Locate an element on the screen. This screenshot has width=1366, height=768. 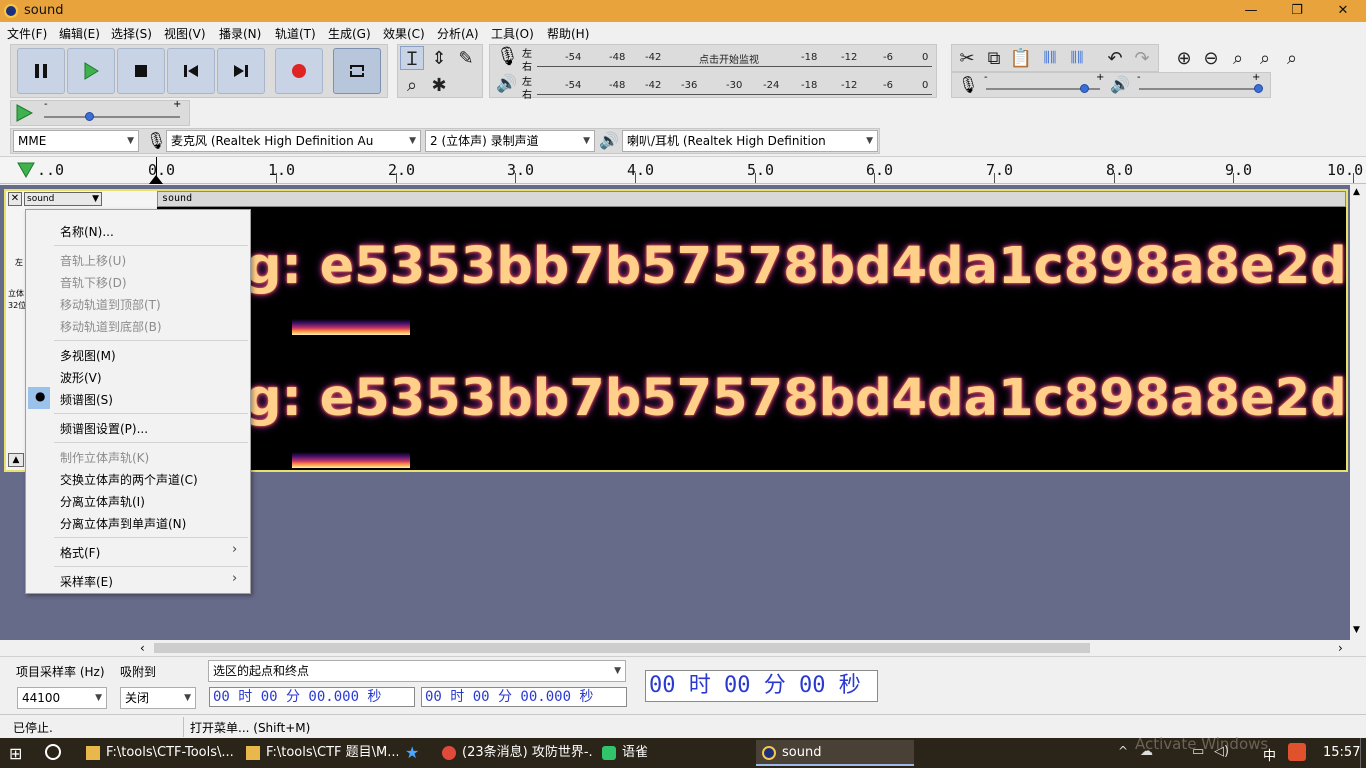
taskbar-yuque: 语雀 is located at coordinates (675, 753).